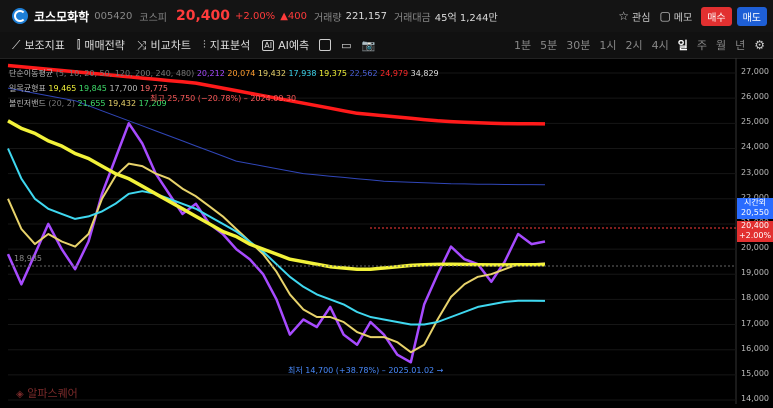 The width and height of the screenshot is (773, 408). I want to click on legend-ma200: 22,562, so click(363, 73).